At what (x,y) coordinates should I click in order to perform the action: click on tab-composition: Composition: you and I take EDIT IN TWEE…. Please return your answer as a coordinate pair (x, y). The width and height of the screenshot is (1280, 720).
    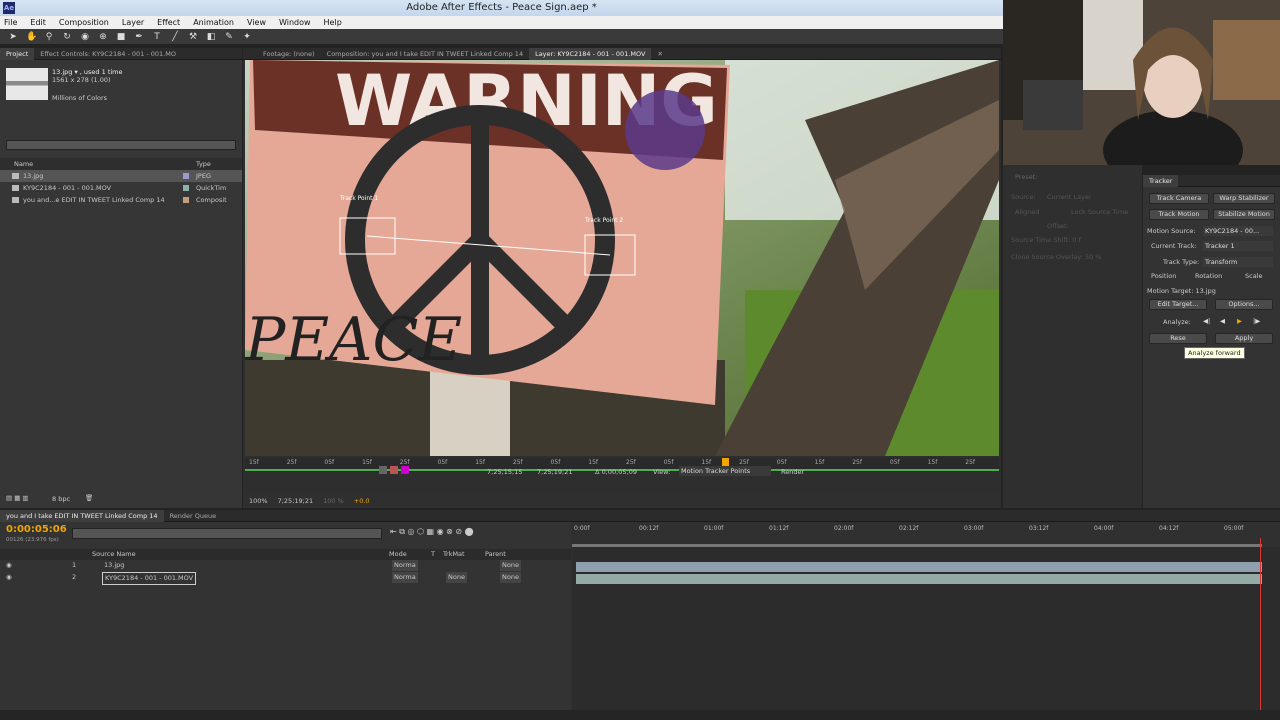
    Looking at the image, I should click on (425, 54).